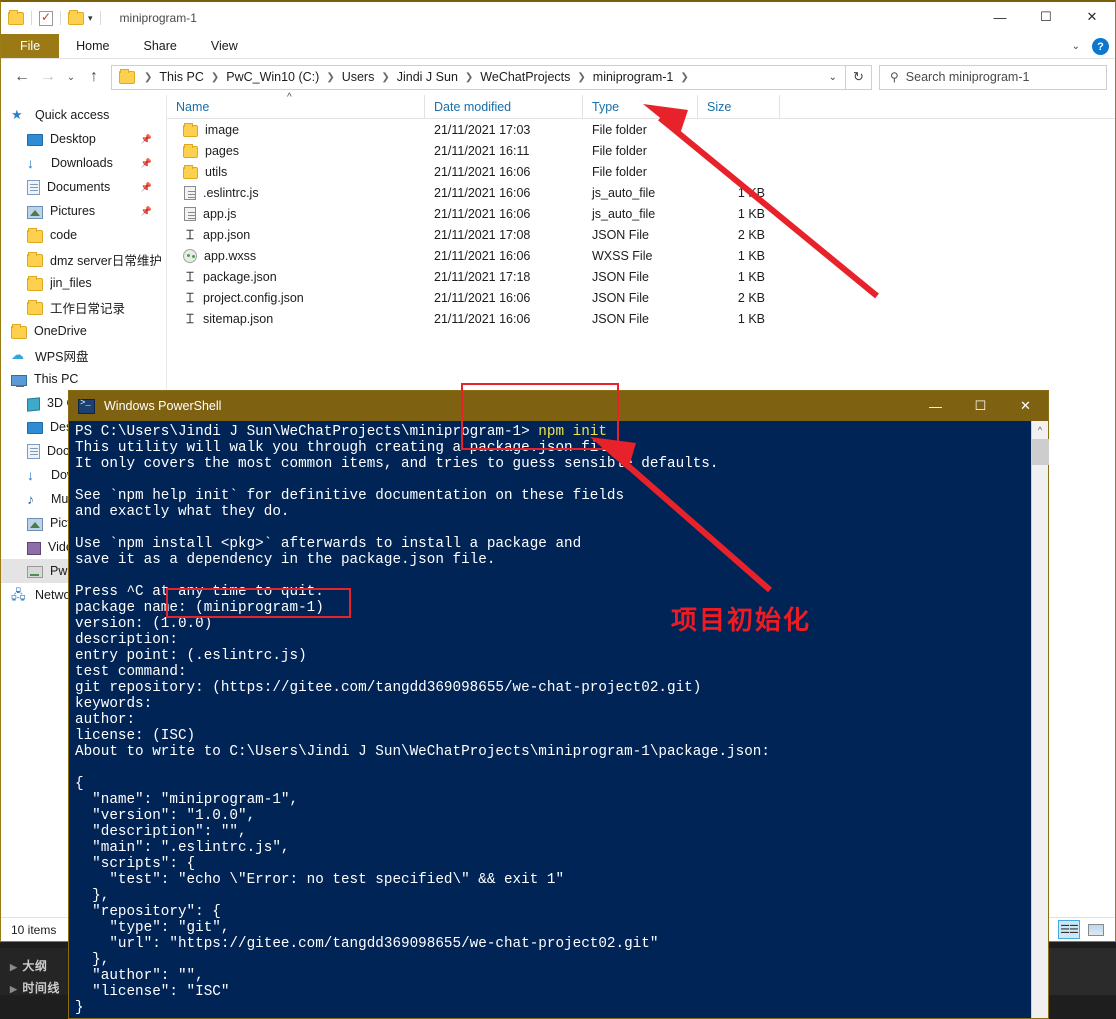 Image resolution: width=1116 pixels, height=1019 pixels. I want to click on sidebar-item-jin-files: jin_files, so click(83, 283).